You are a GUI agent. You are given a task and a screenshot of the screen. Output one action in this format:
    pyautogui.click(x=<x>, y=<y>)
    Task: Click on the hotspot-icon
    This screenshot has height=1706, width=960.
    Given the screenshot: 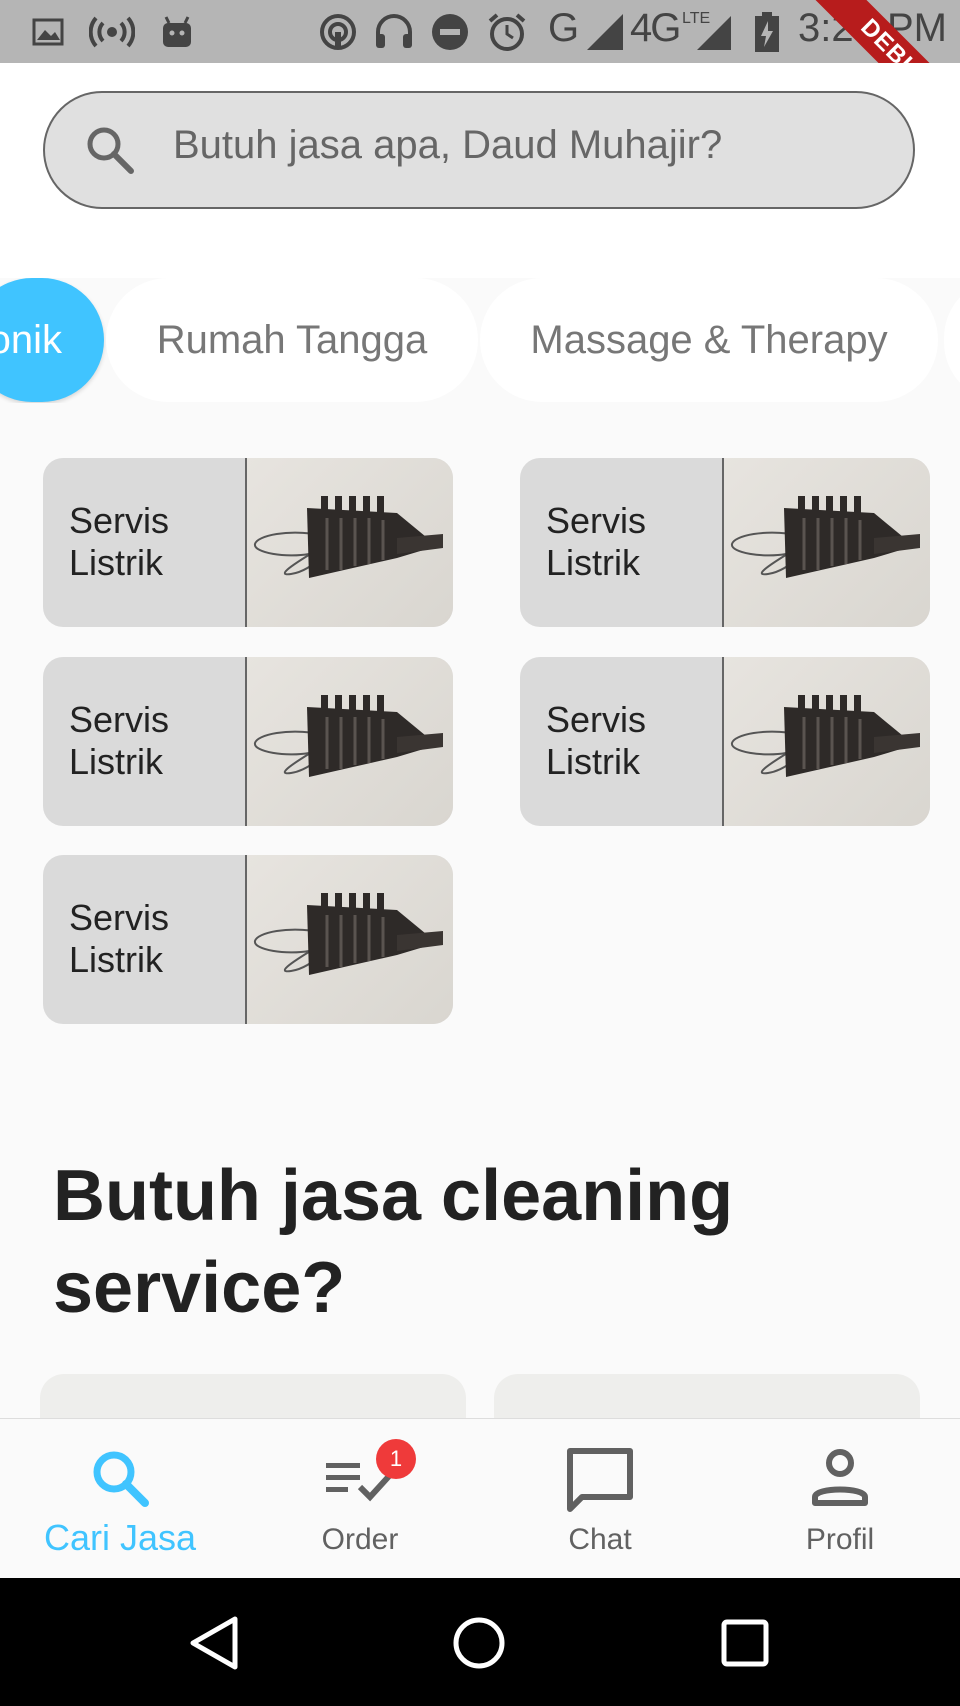 What is the action you would take?
    pyautogui.click(x=112, y=32)
    